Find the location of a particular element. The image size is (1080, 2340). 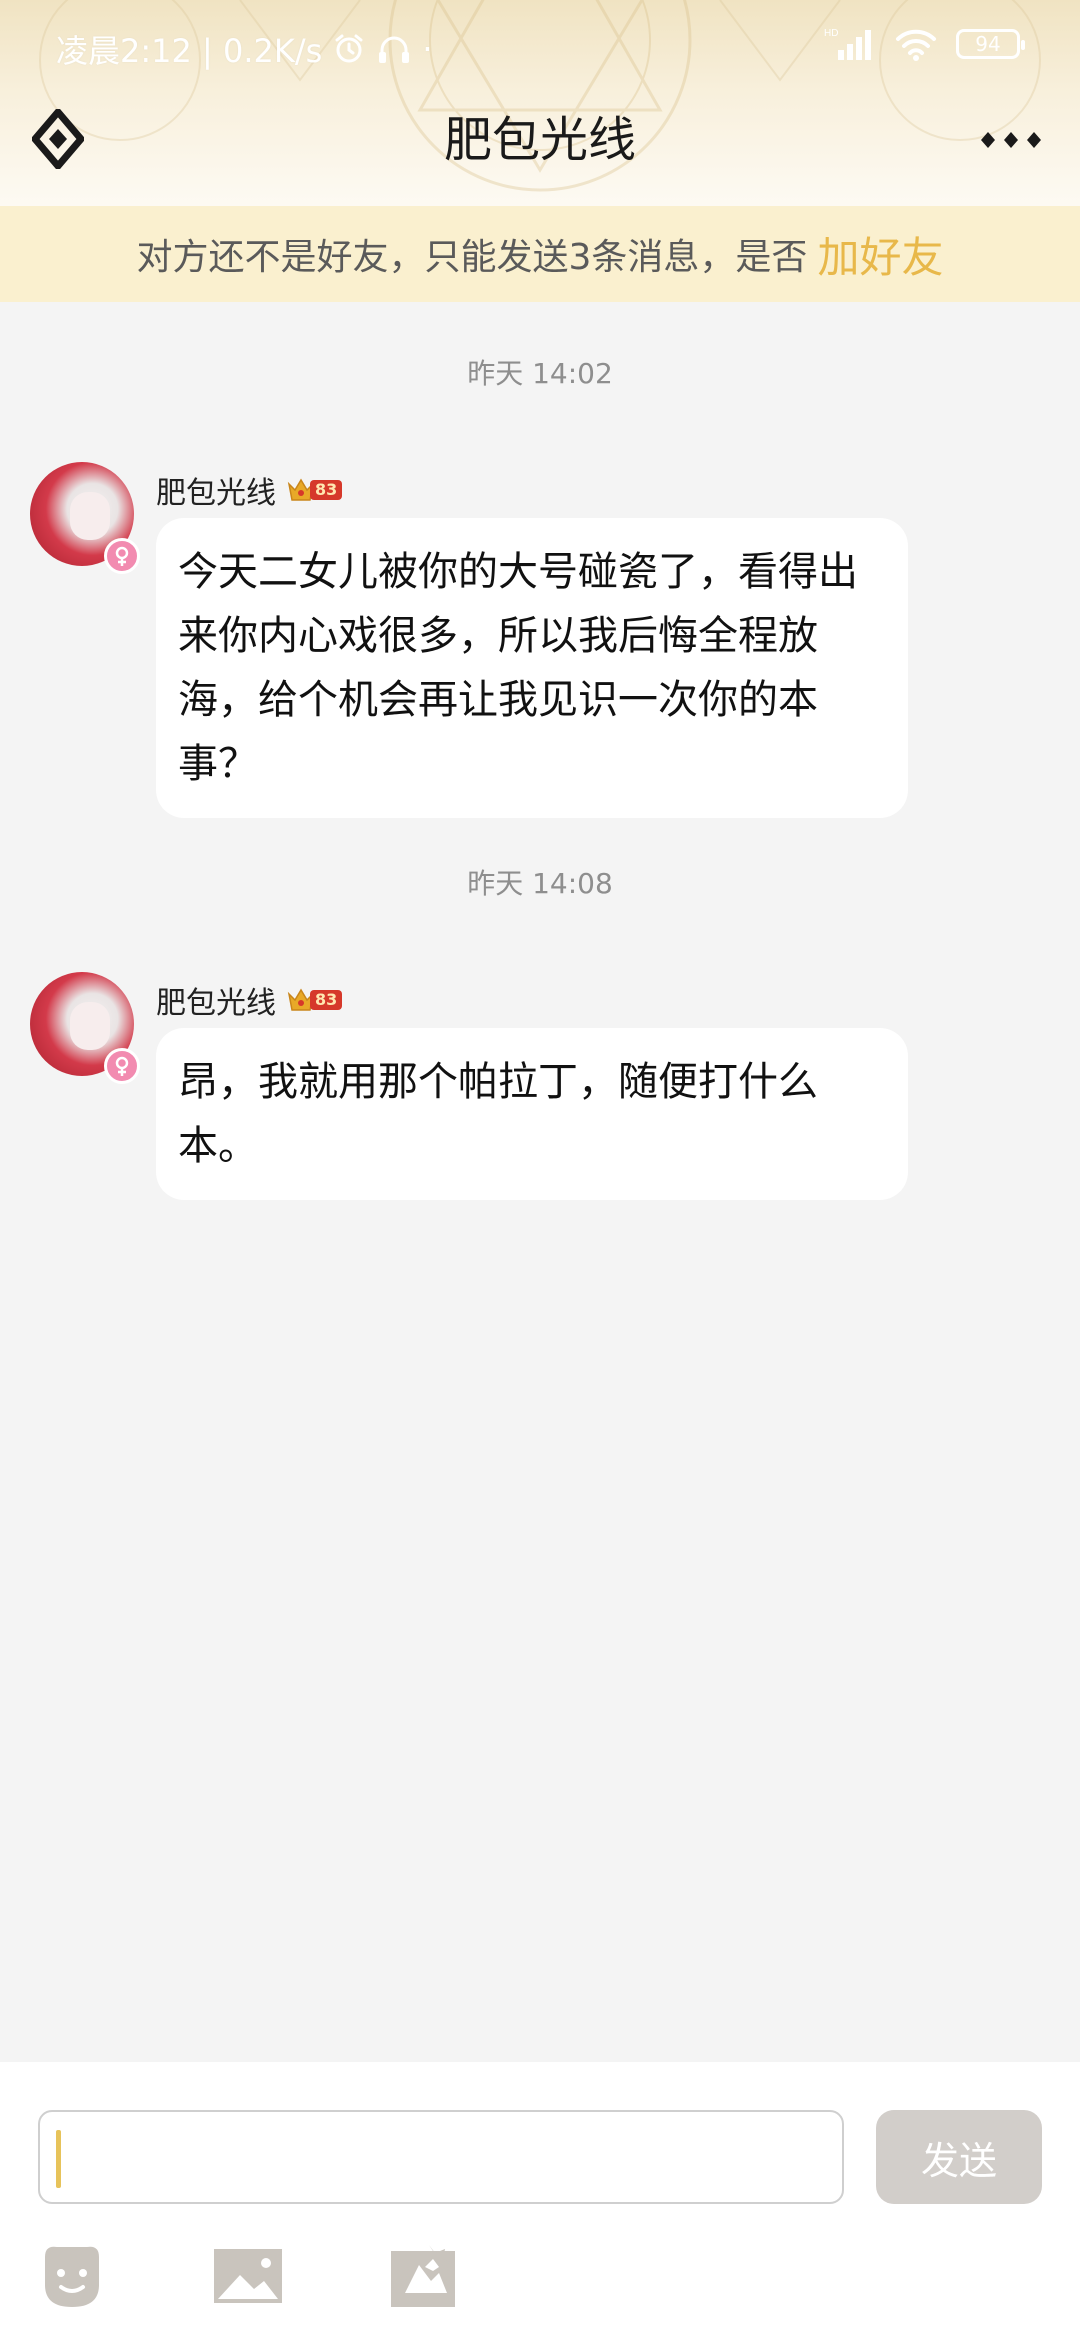

image-button is located at coordinates (248, 2276).